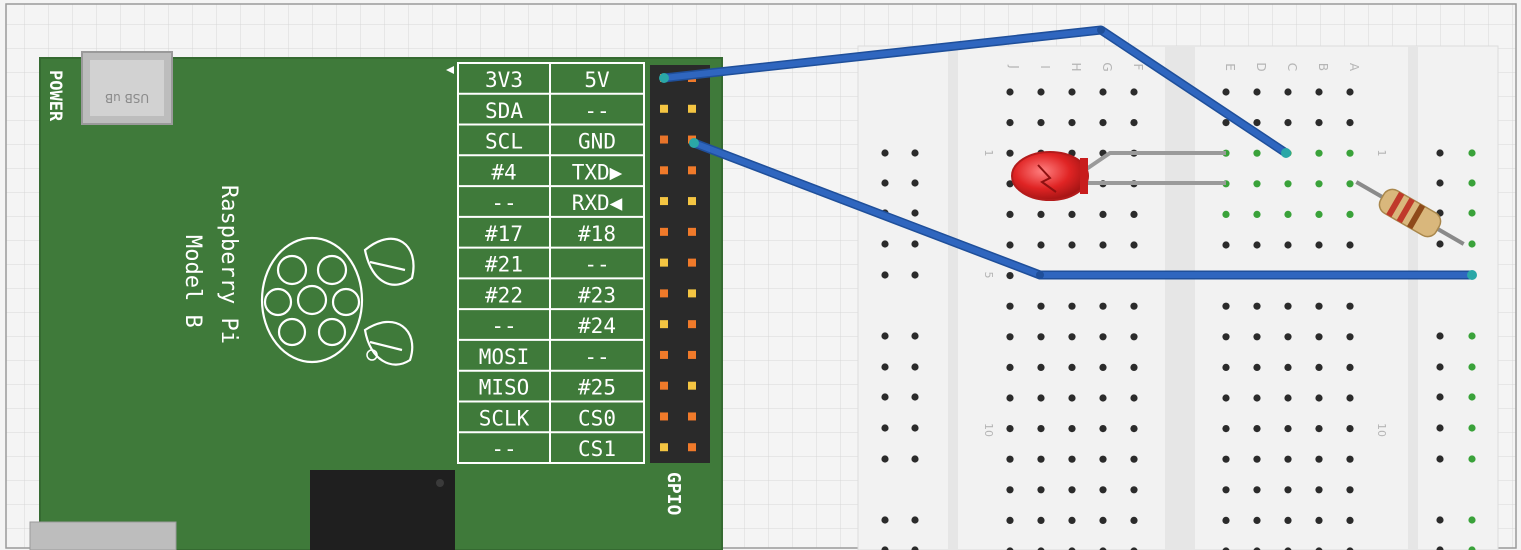 The height and width of the screenshot is (550, 1521). What do you see at coordinates (1050, 176) in the screenshot?
I see `led` at bounding box center [1050, 176].